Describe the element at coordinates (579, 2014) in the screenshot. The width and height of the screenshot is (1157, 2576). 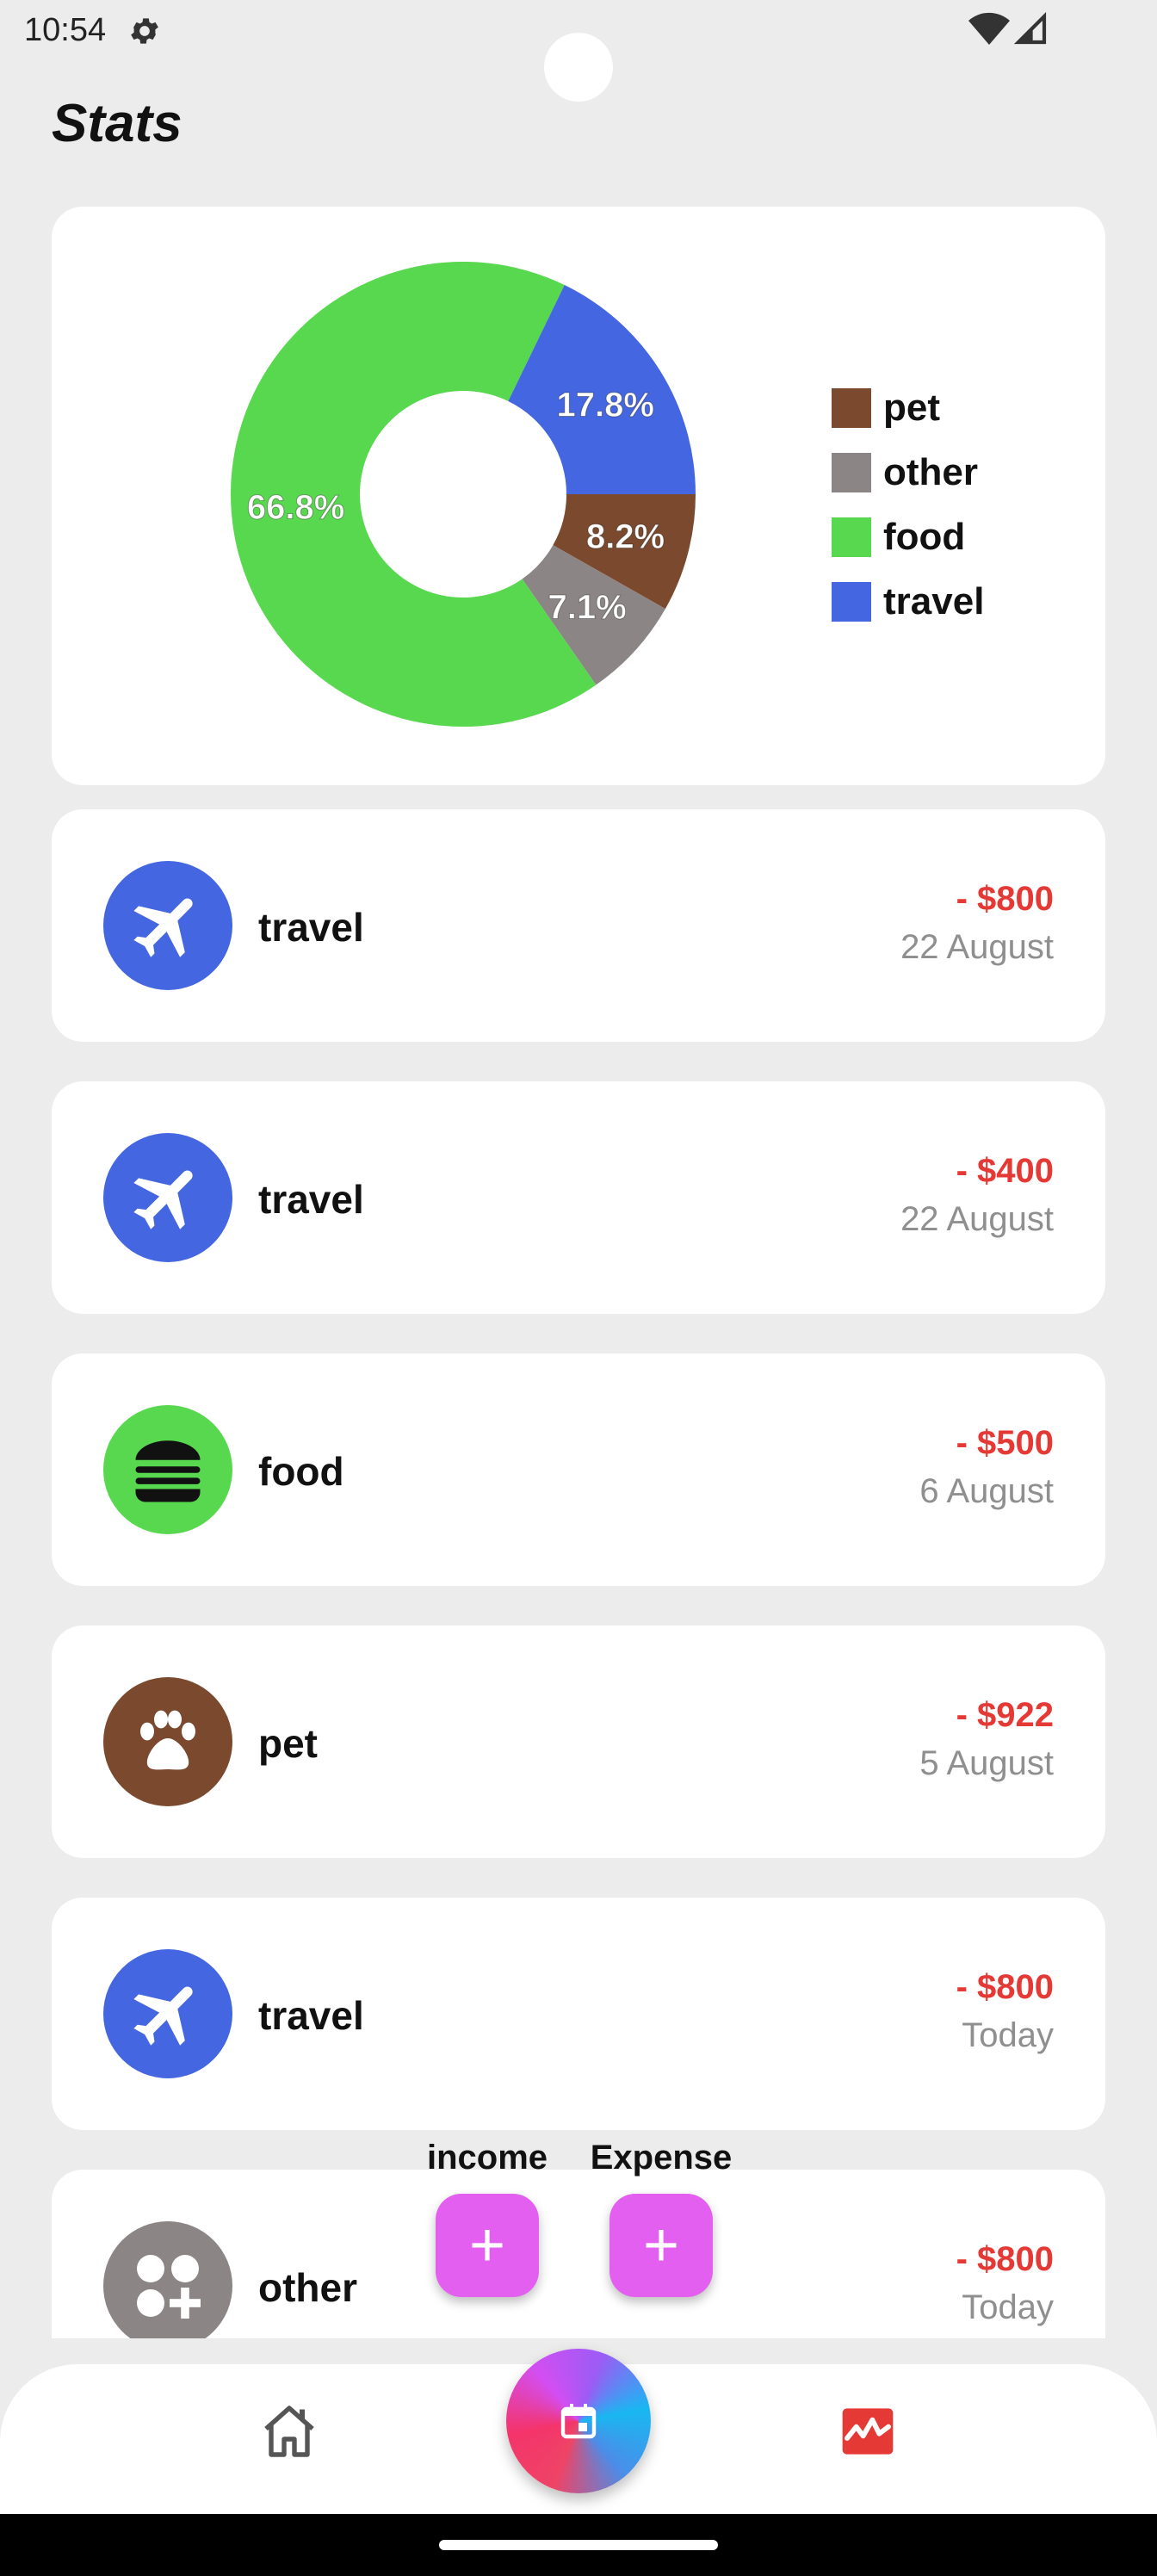
I see `transaction-item: travel - $800 Today` at that location.